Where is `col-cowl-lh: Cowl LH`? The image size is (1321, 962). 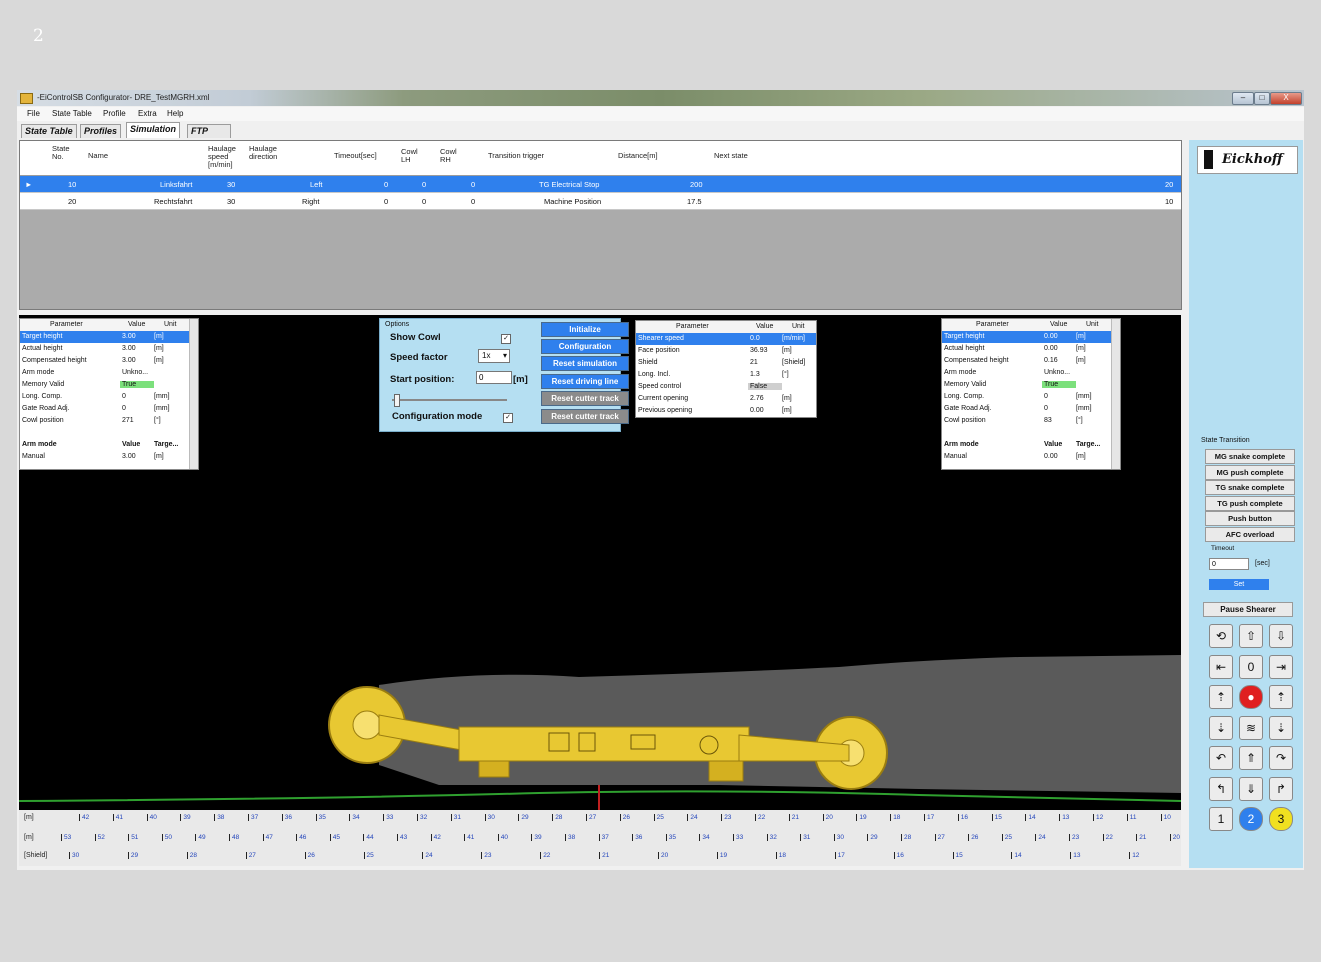 col-cowl-lh: Cowl LH is located at coordinates (409, 156).